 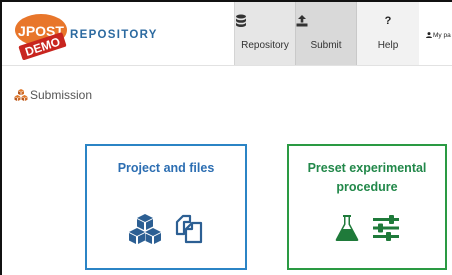 What do you see at coordinates (265, 45) in the screenshot?
I see `nav-repository-label: Repository` at bounding box center [265, 45].